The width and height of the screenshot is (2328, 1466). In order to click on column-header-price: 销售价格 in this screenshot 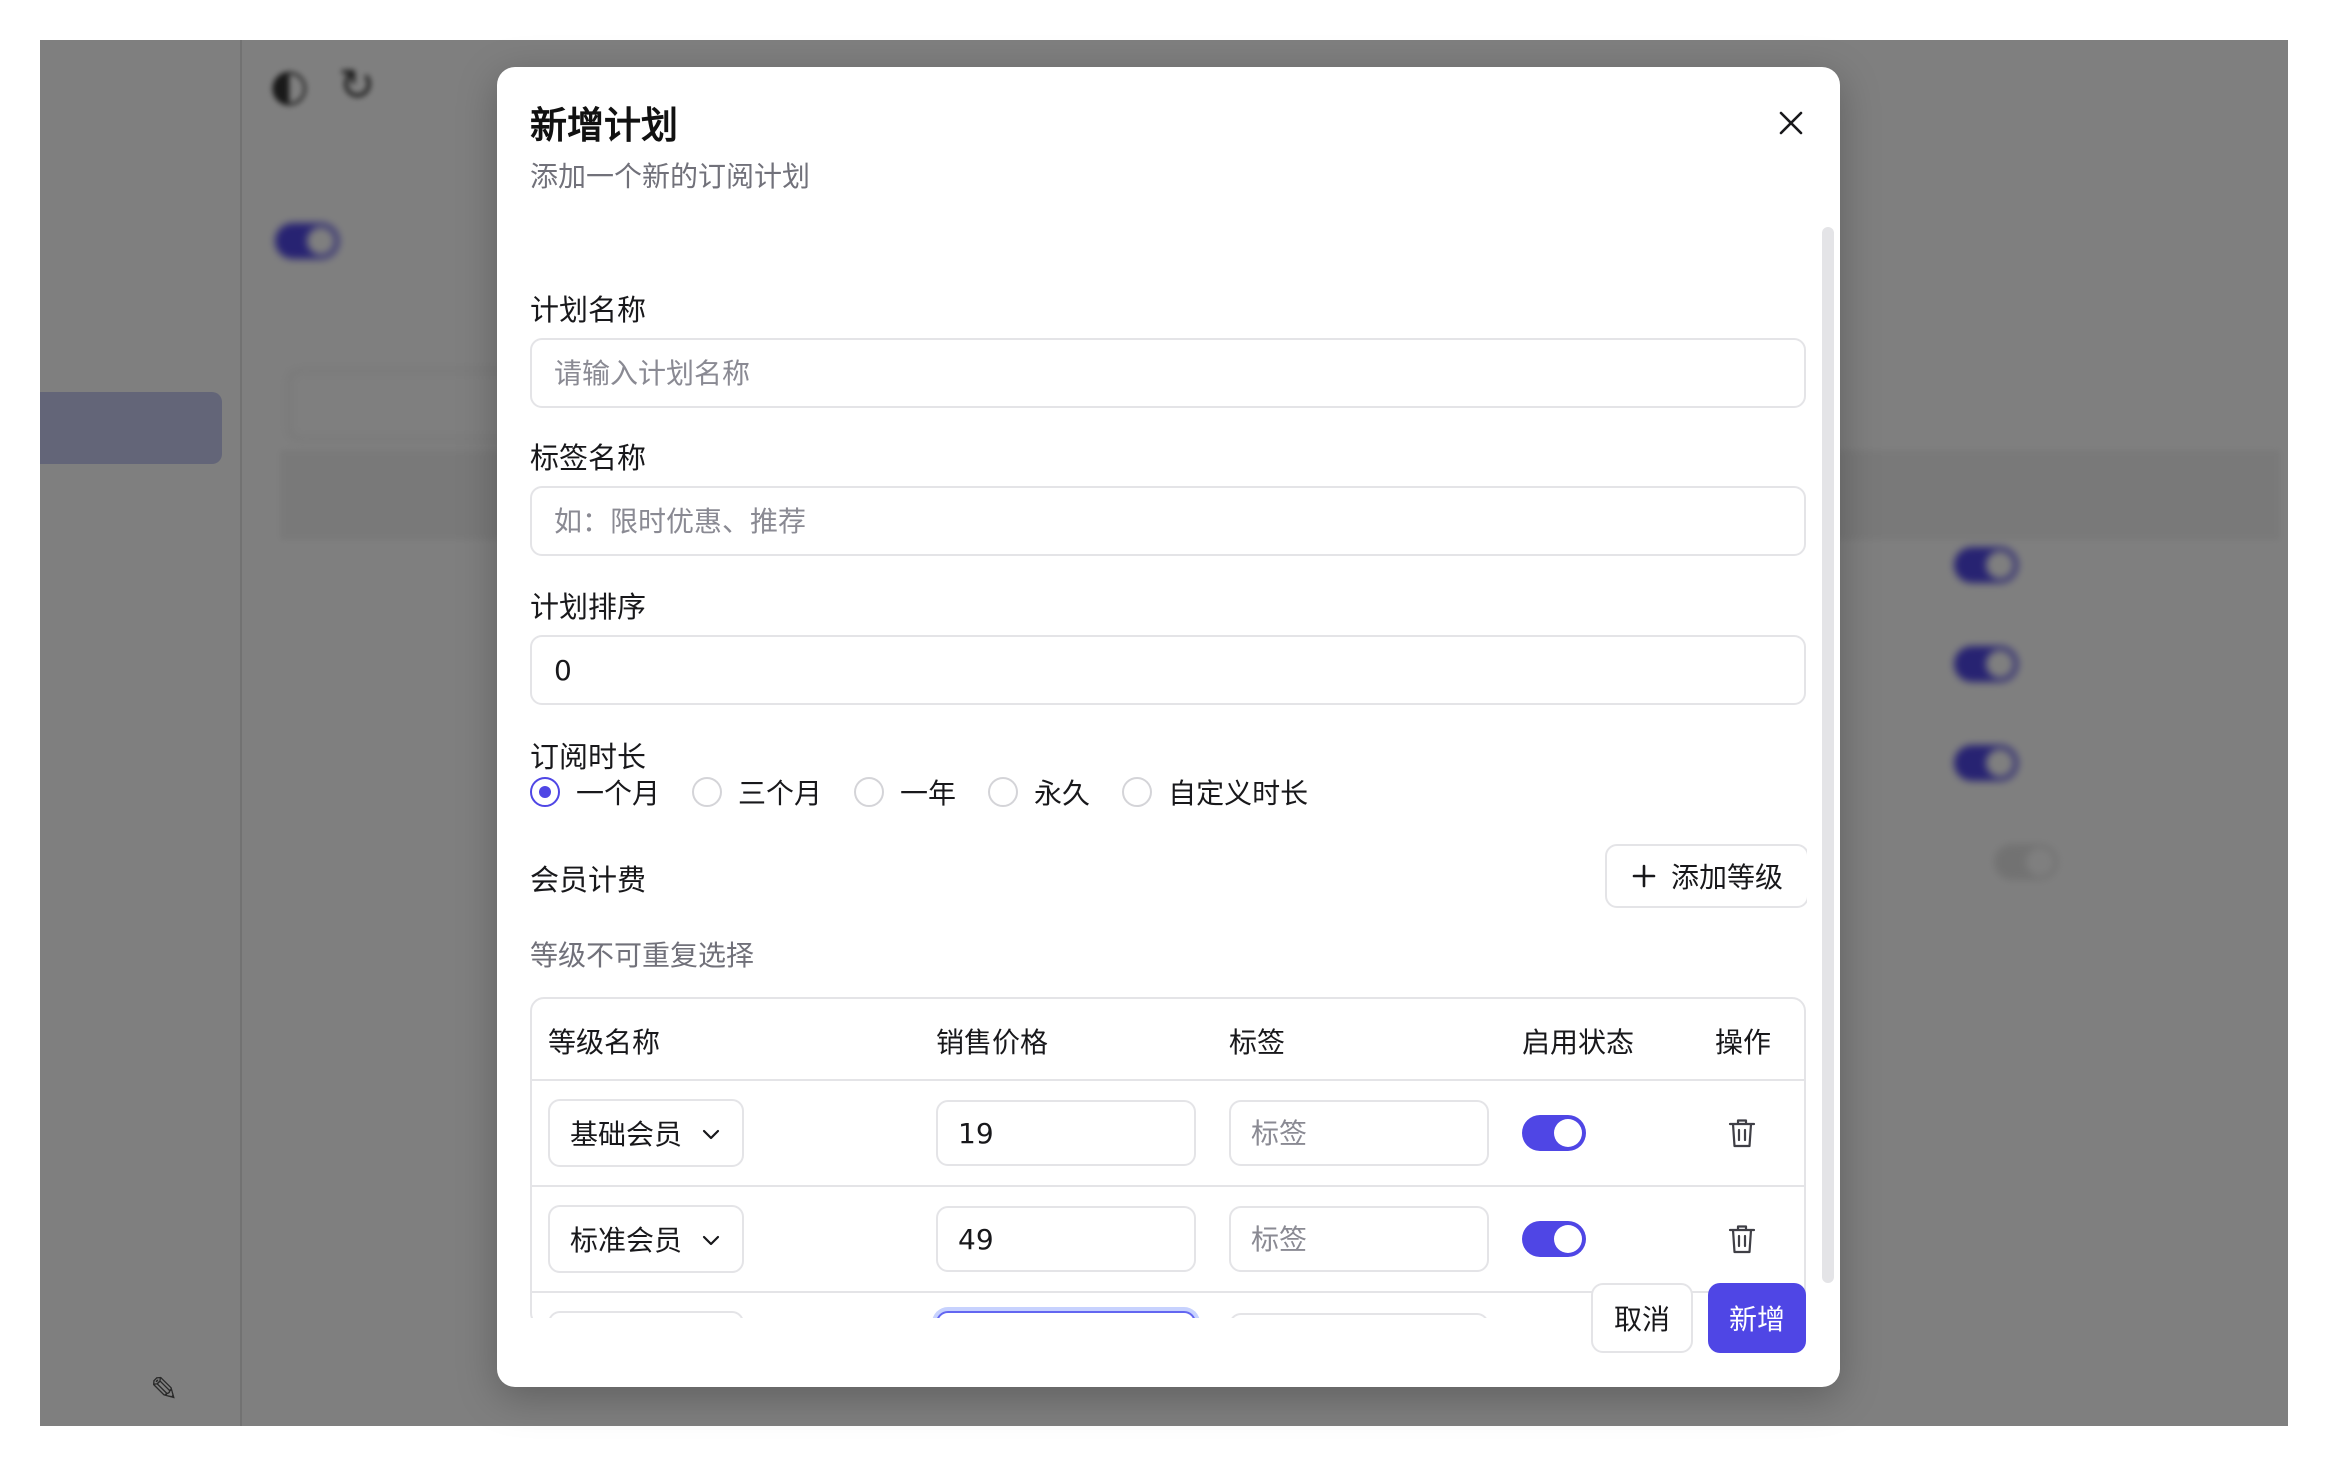, I will do `click(992, 1042)`.